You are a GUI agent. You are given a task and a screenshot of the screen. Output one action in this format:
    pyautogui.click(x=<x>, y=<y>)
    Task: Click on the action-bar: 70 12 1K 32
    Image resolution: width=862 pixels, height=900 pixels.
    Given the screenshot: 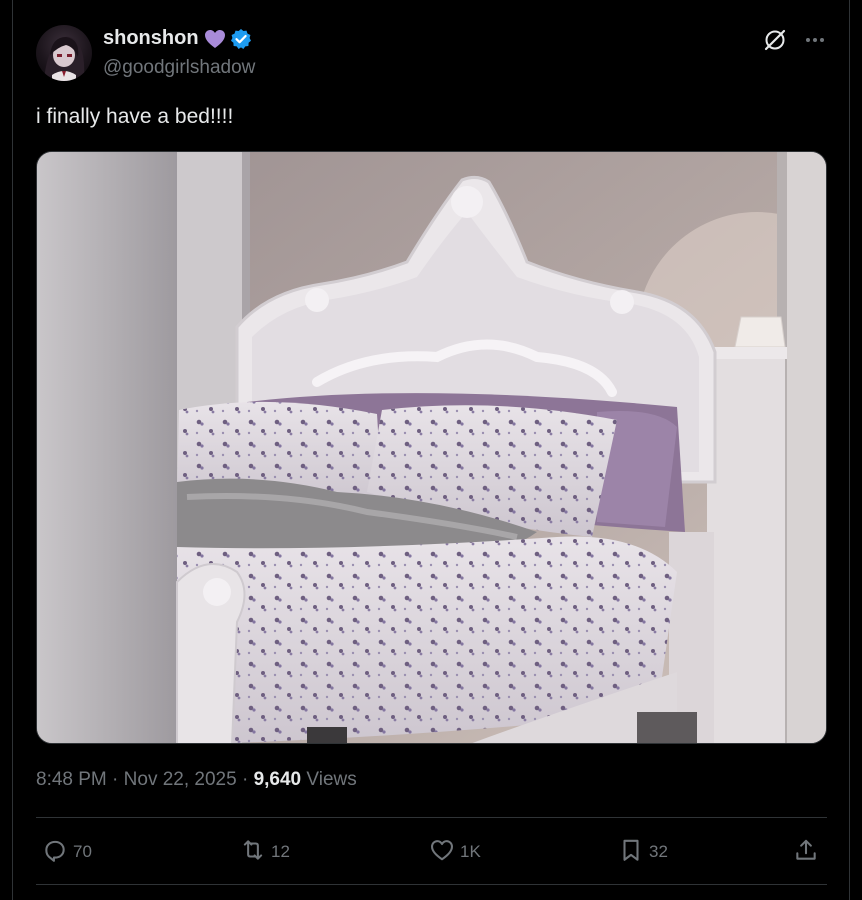 What is the action you would take?
    pyautogui.click(x=431, y=852)
    